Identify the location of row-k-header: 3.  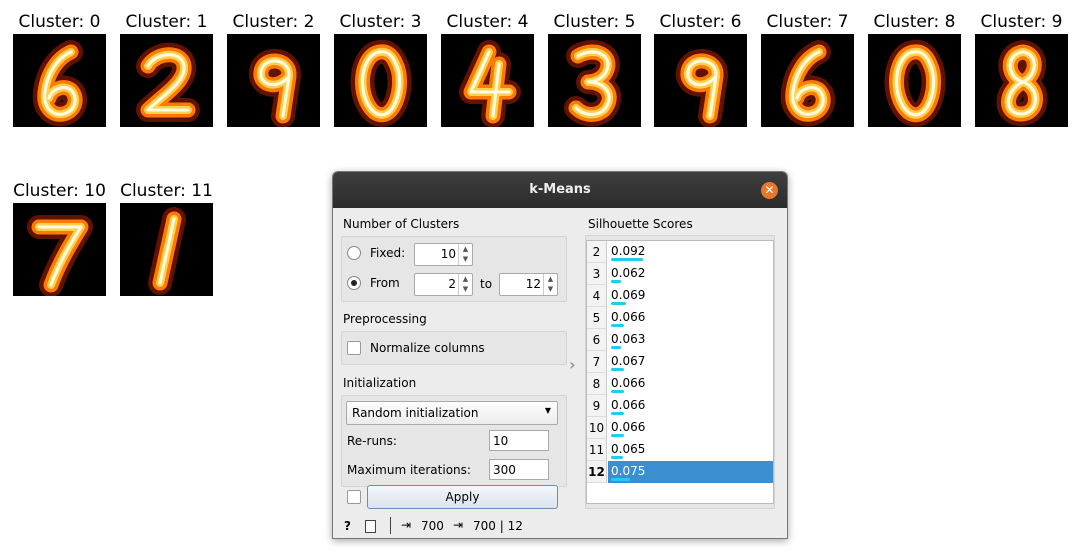
(597, 274).